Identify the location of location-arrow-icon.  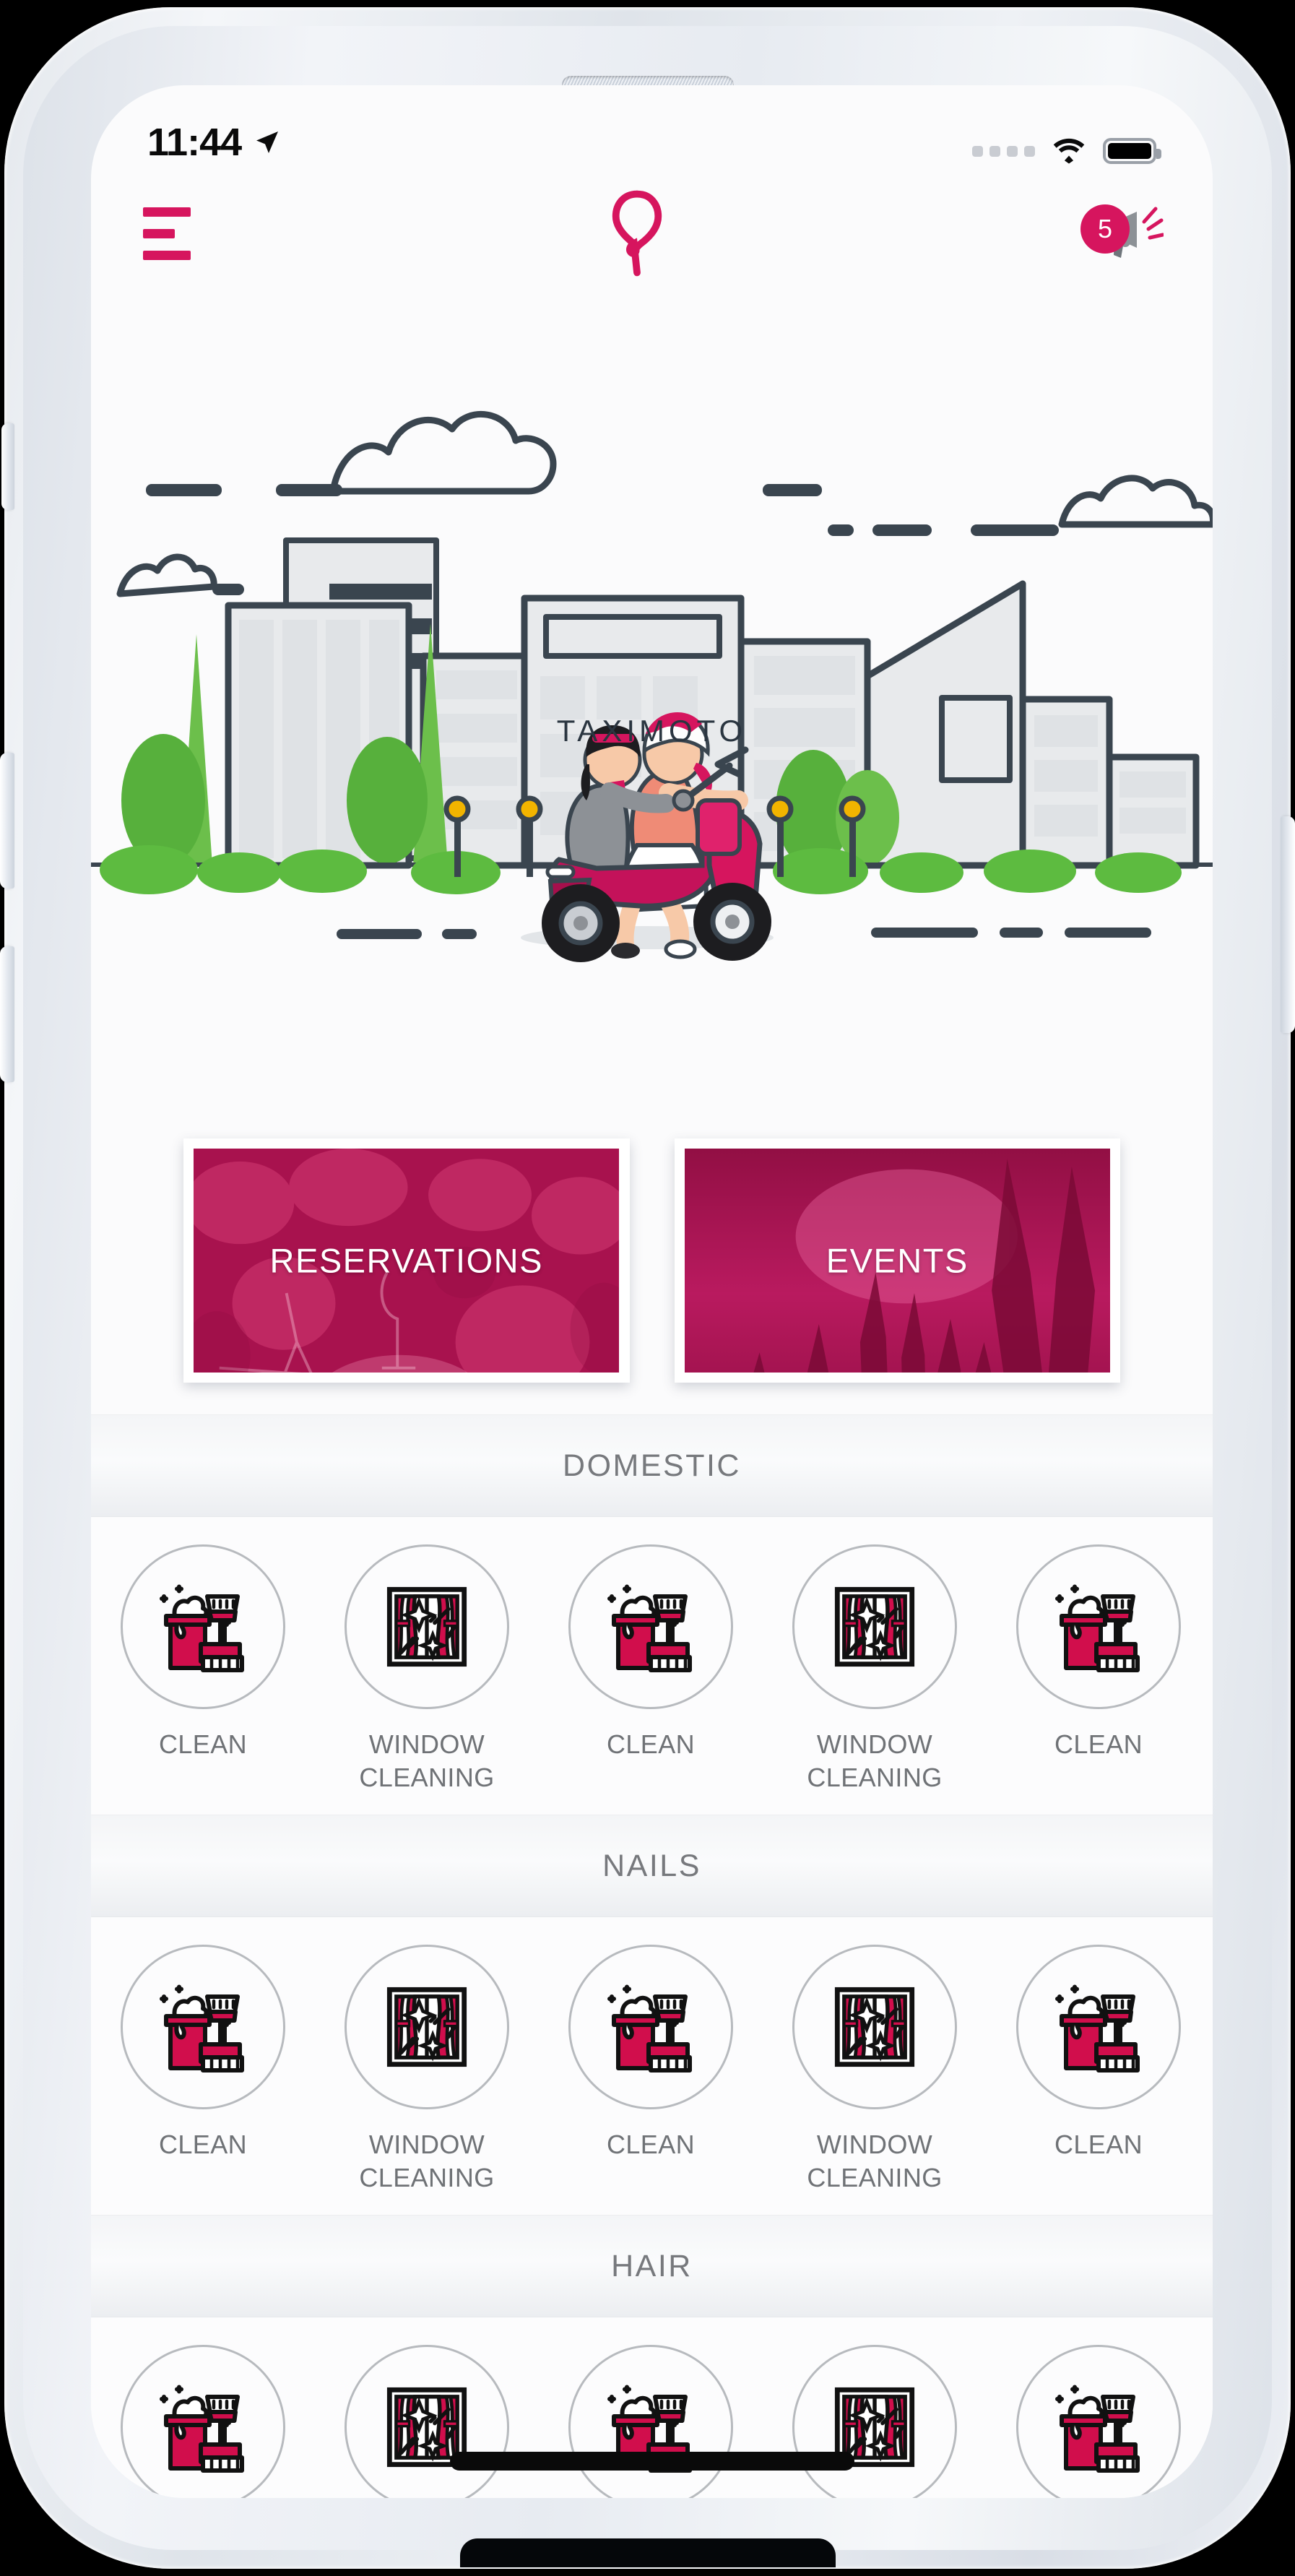
(267, 142).